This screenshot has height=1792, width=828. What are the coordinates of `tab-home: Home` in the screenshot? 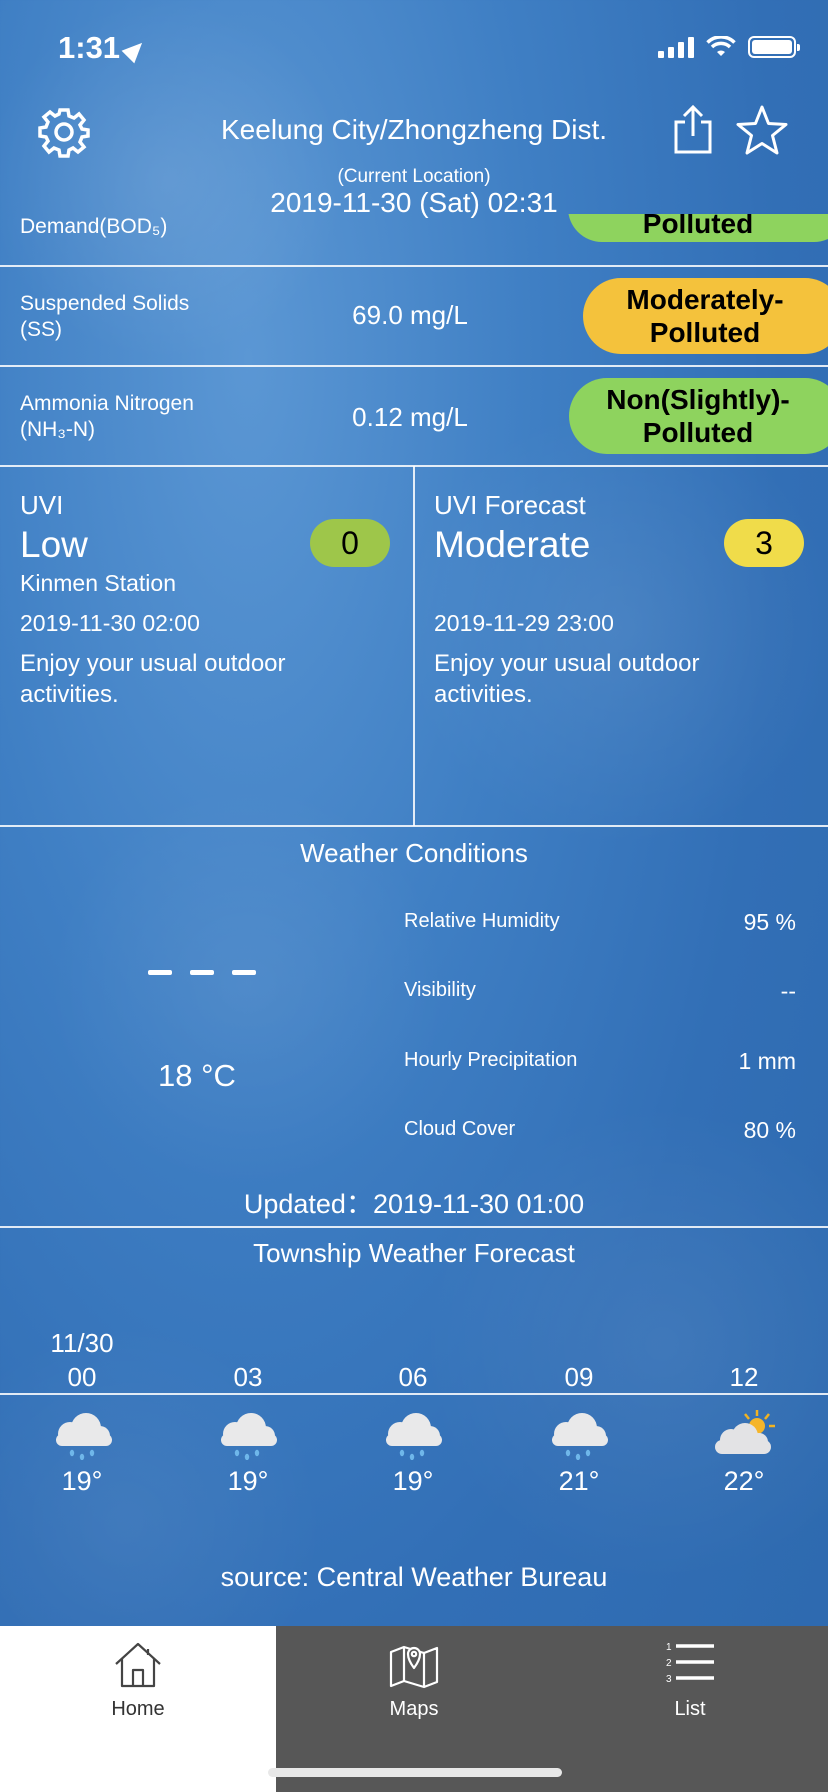 It's located at (138, 1709).